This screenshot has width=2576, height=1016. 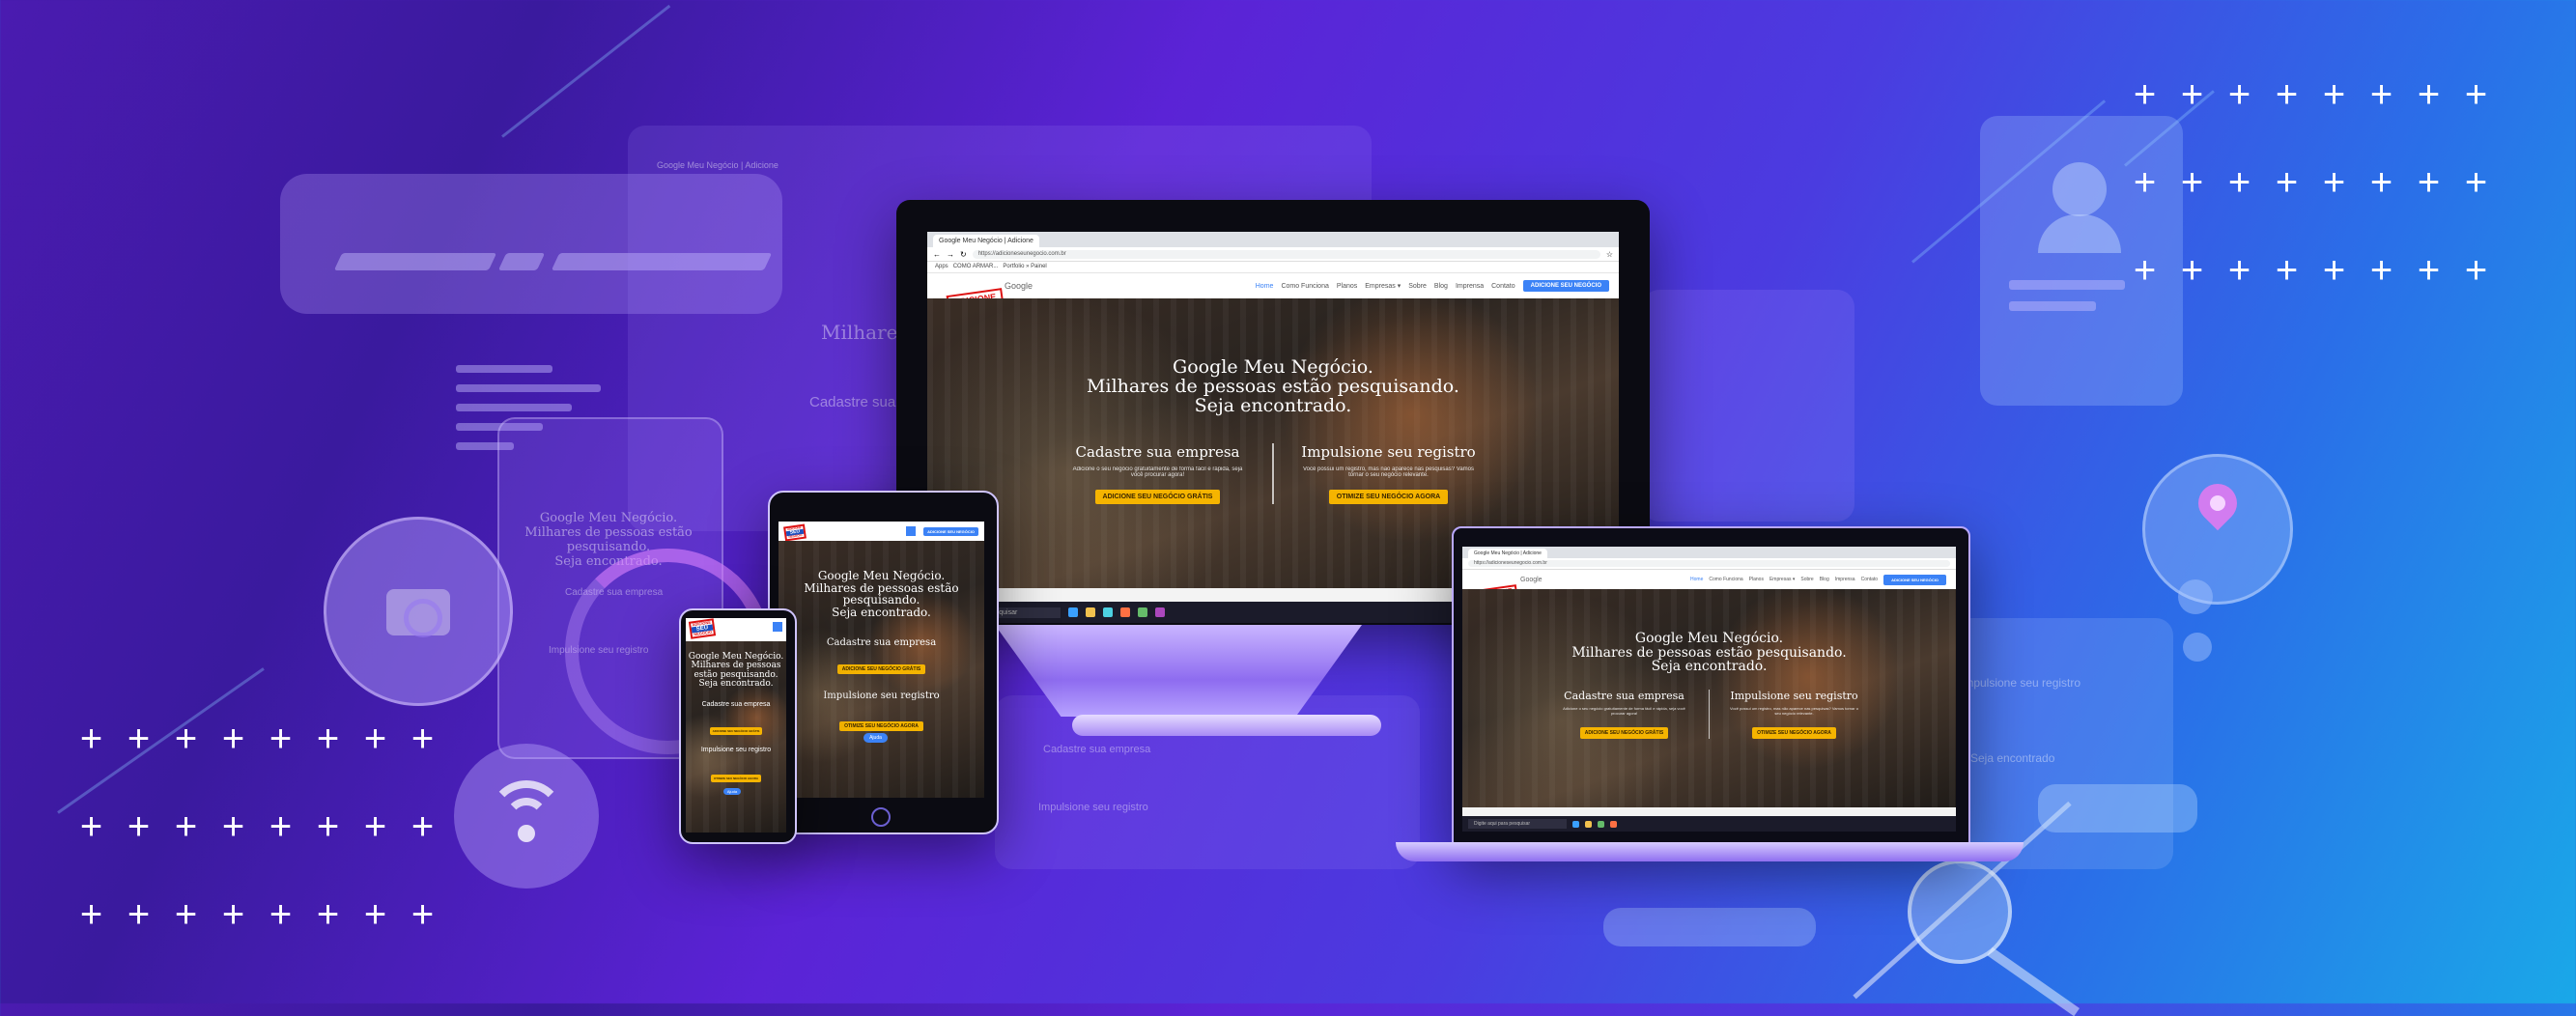 I want to click on forward-icon: →, so click(x=950, y=254).